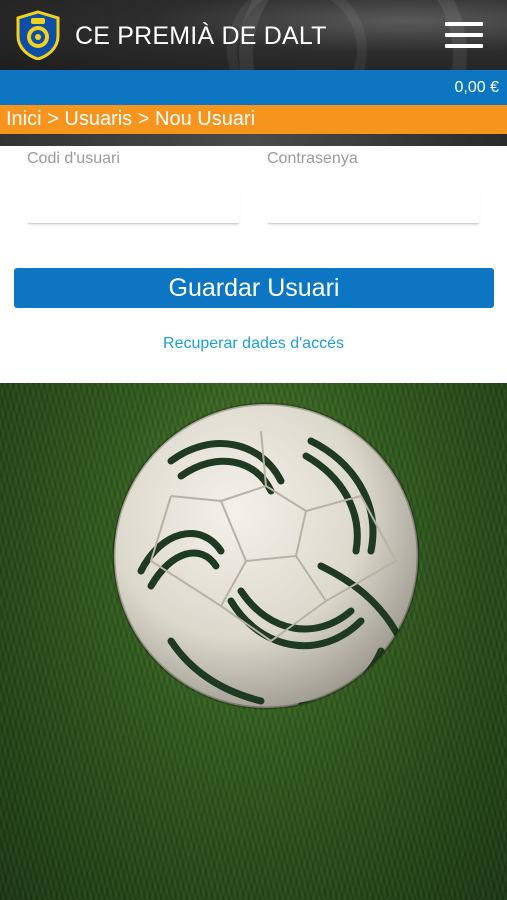 The width and height of the screenshot is (507, 900). Describe the element at coordinates (464, 36) in the screenshot. I see `hamburger-menu-icon` at that location.